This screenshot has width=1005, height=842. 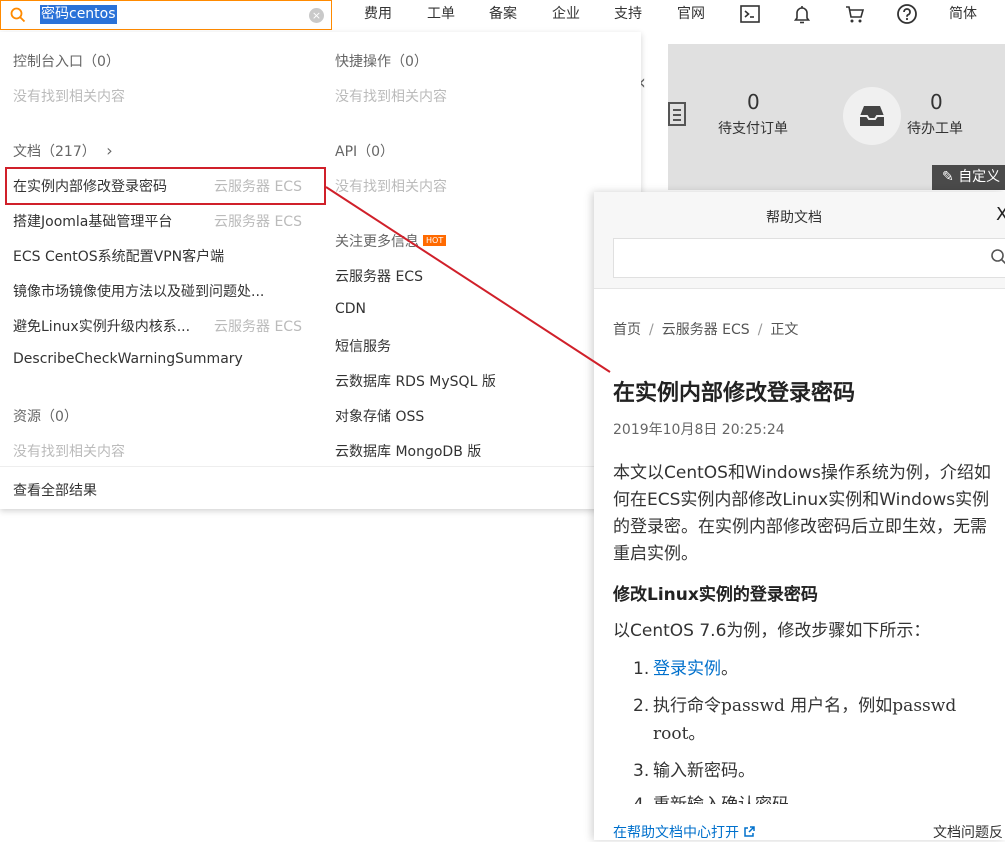 I want to click on follow-item: 云数据库 MongoDB 版, so click(x=408, y=451).